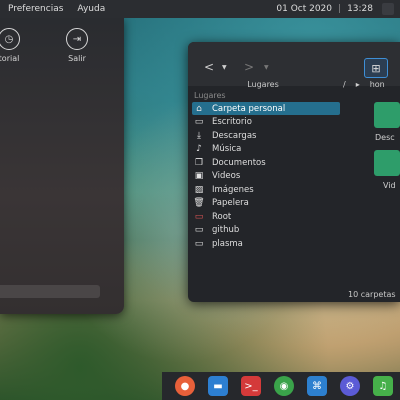 This screenshot has width=400, height=400. Describe the element at coordinates (344, 84) in the screenshot. I see `breadcrumb-root: /` at that location.